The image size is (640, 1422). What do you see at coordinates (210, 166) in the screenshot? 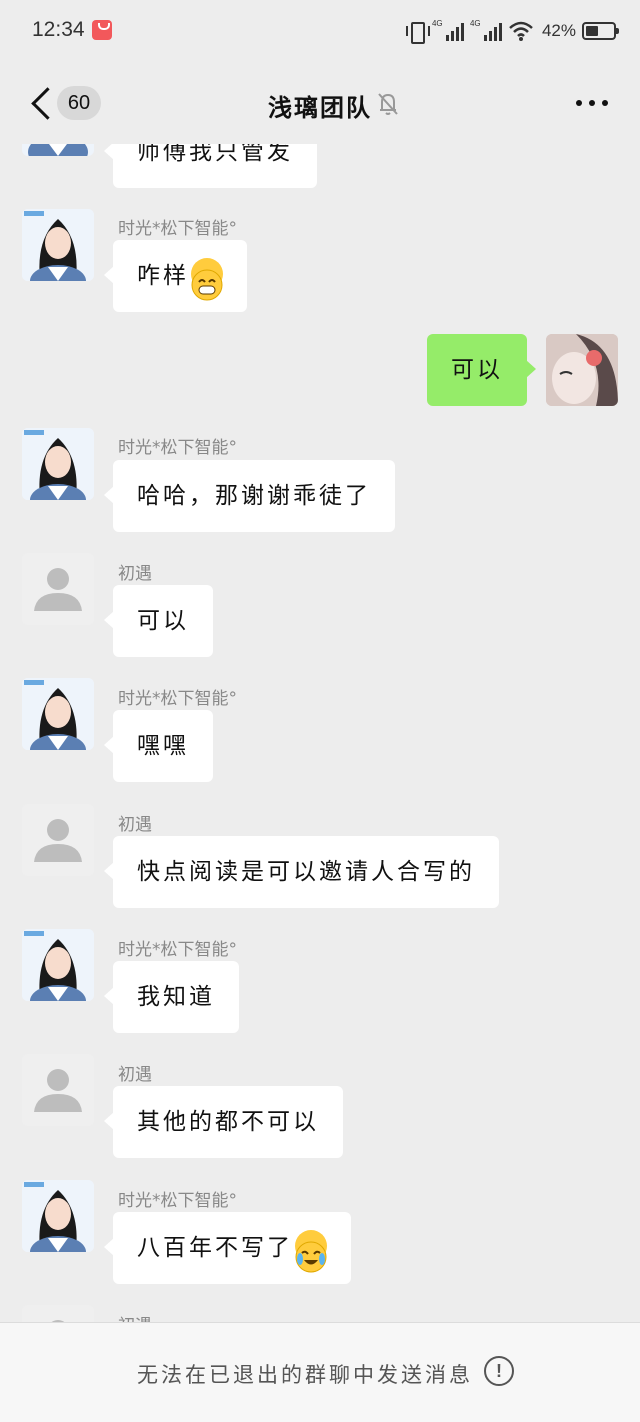
I see `message-bubble: 师傅我只管发` at bounding box center [210, 166].